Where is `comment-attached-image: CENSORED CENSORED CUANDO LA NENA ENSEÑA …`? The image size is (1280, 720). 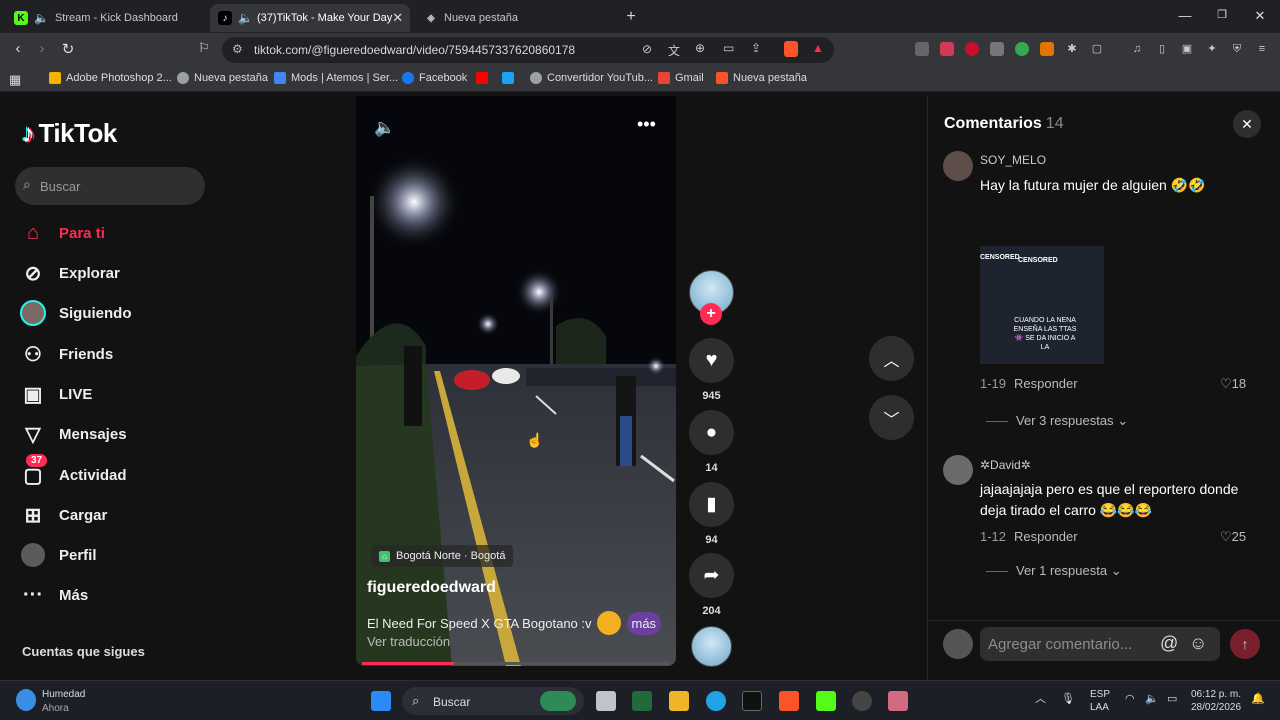 comment-attached-image: CENSORED CENSORED CUANDO LA NENA ENSEÑA … is located at coordinates (1042, 305).